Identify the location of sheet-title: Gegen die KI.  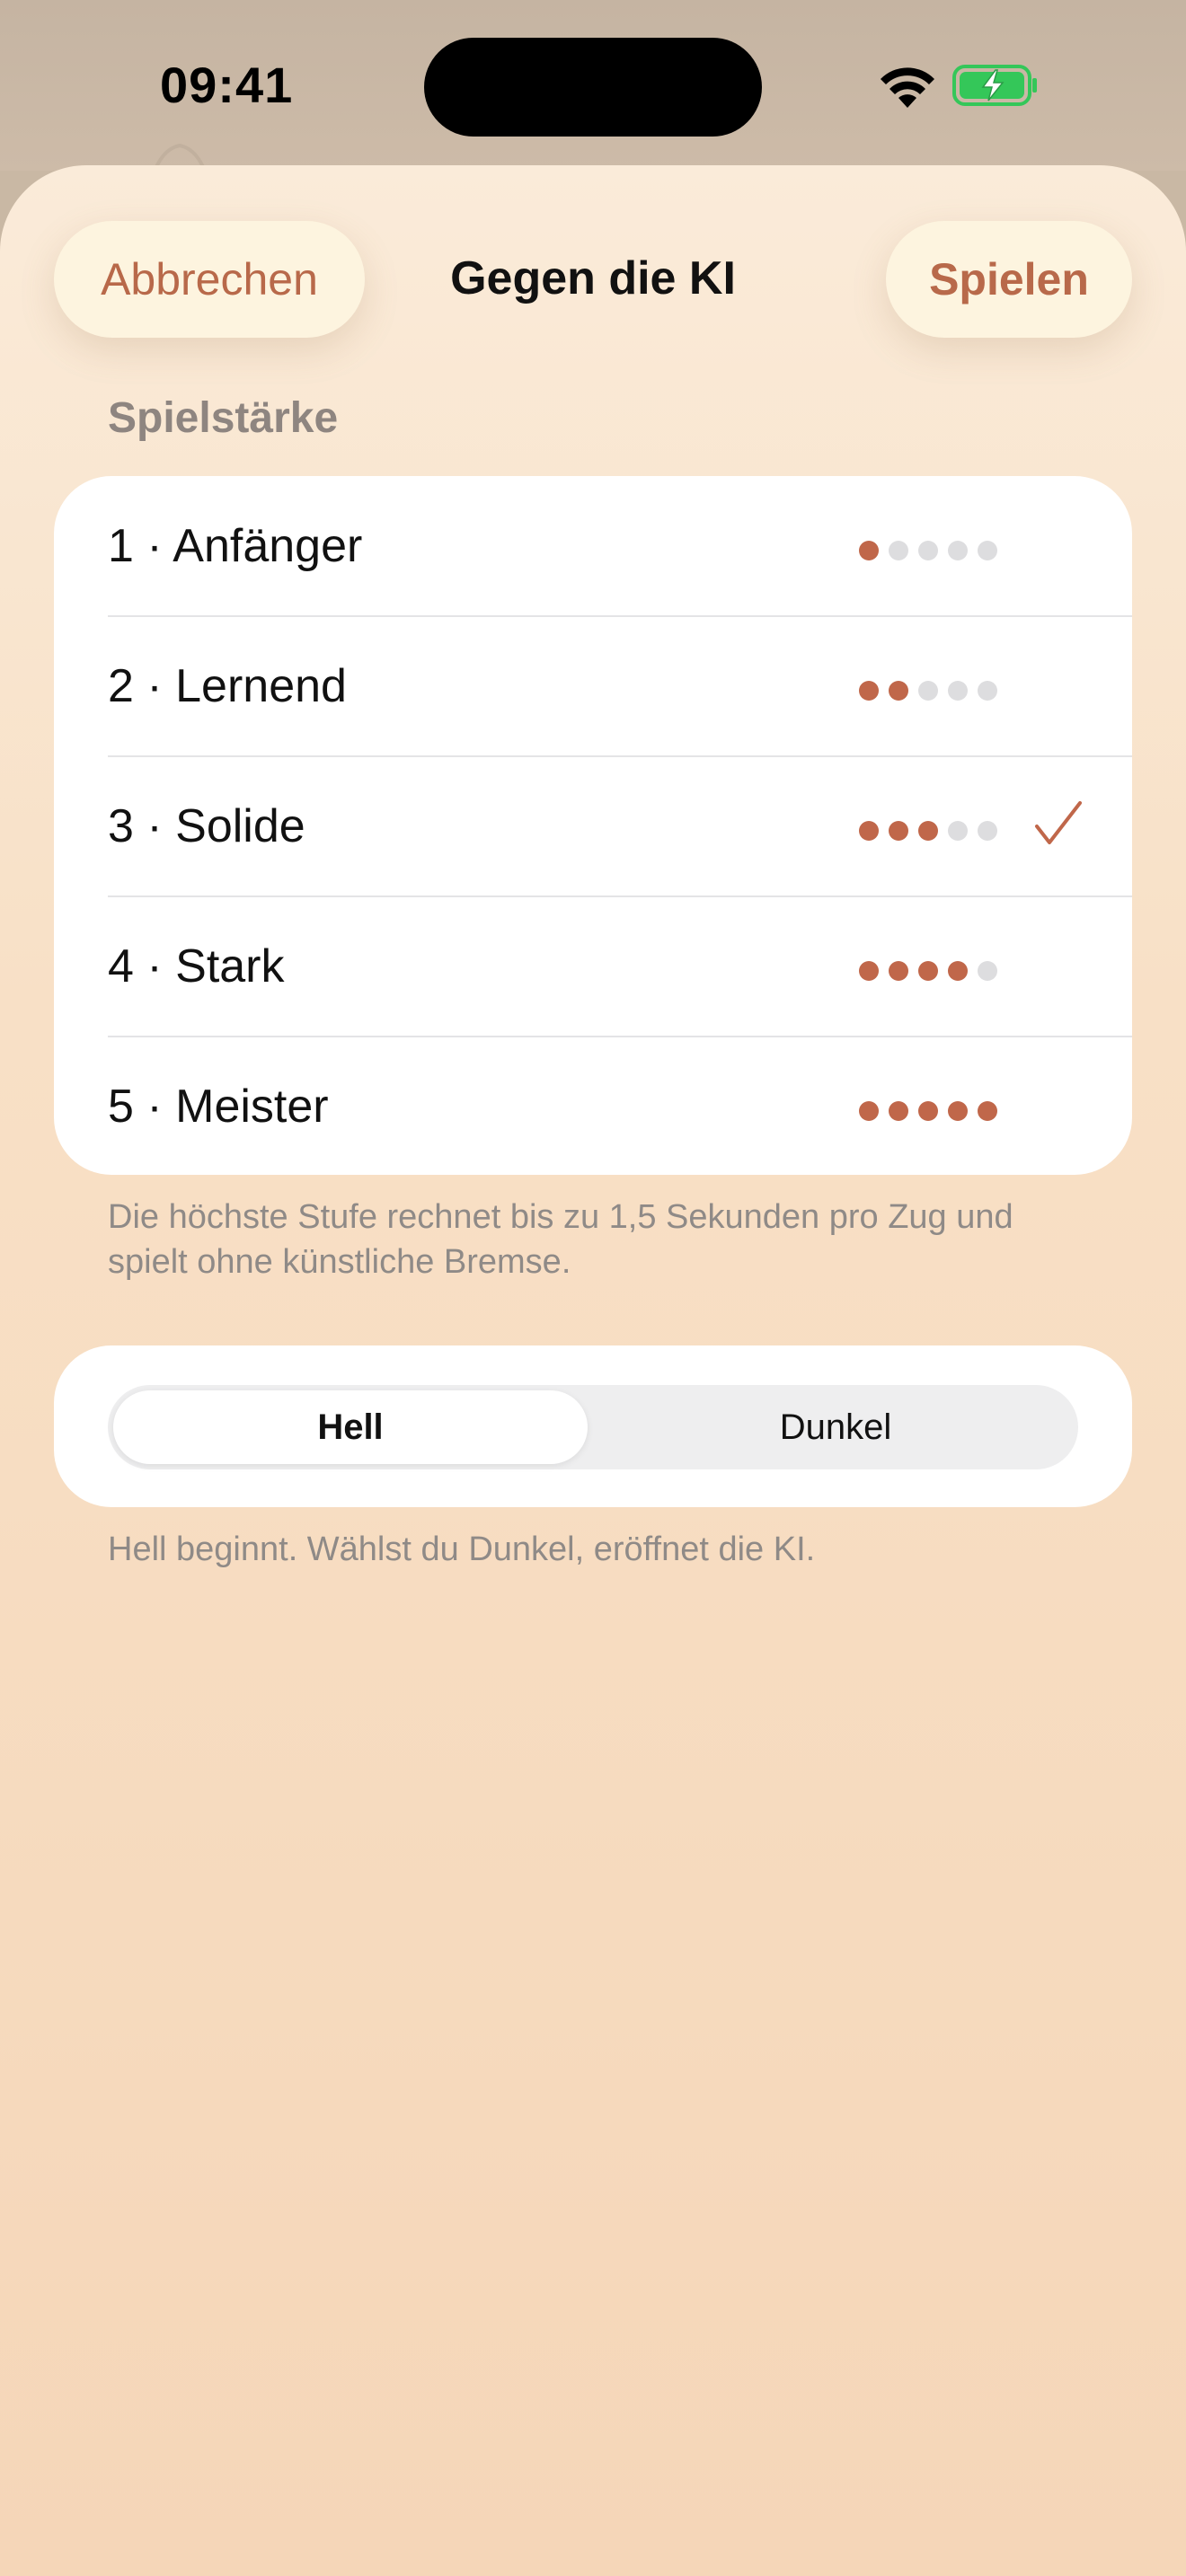
(593, 278).